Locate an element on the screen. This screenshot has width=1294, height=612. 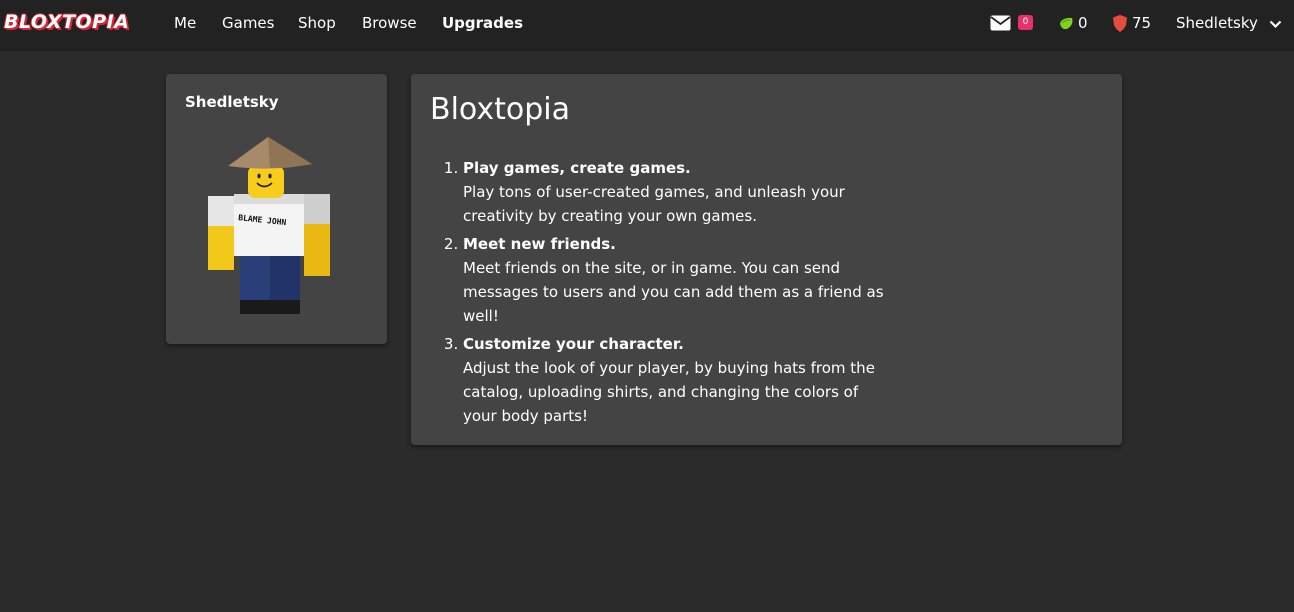
avatar-image: BLAME JOHN is located at coordinates (276, 227).